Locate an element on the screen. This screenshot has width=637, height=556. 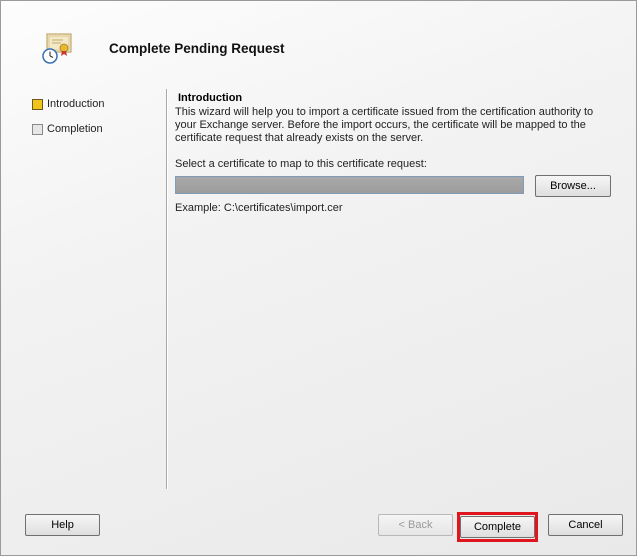
page-title: Complete Pending Request is located at coordinates (197, 48).